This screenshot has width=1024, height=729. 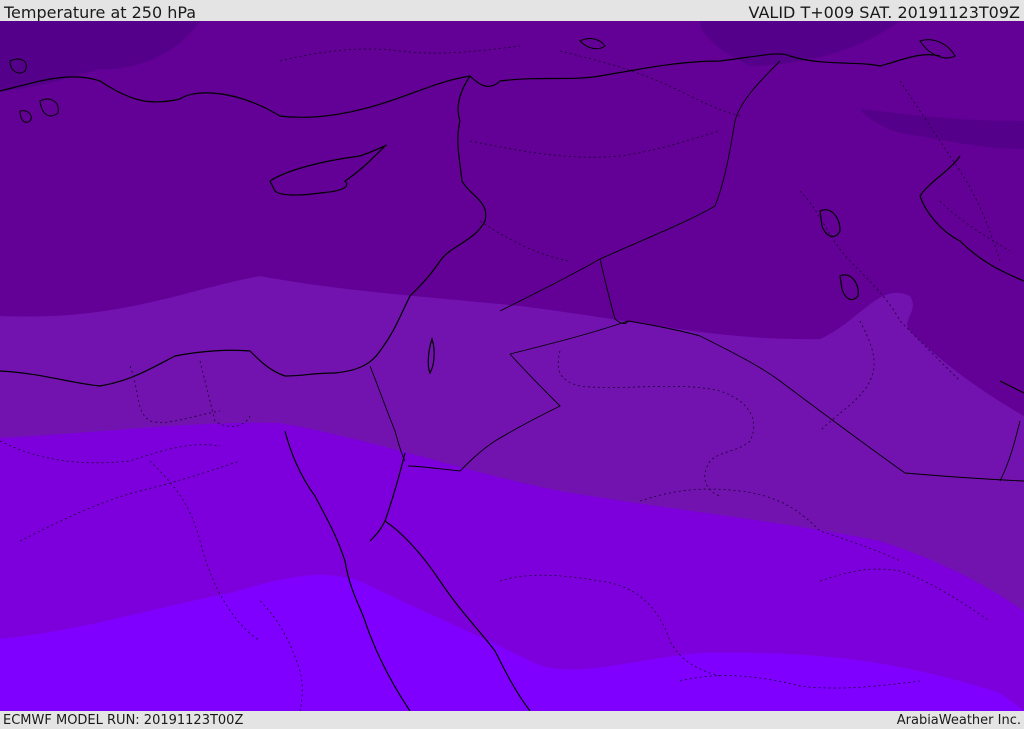 What do you see at coordinates (123, 720) in the screenshot?
I see `model-run: ECMWF MODEL RUN: 20191123T00Z` at bounding box center [123, 720].